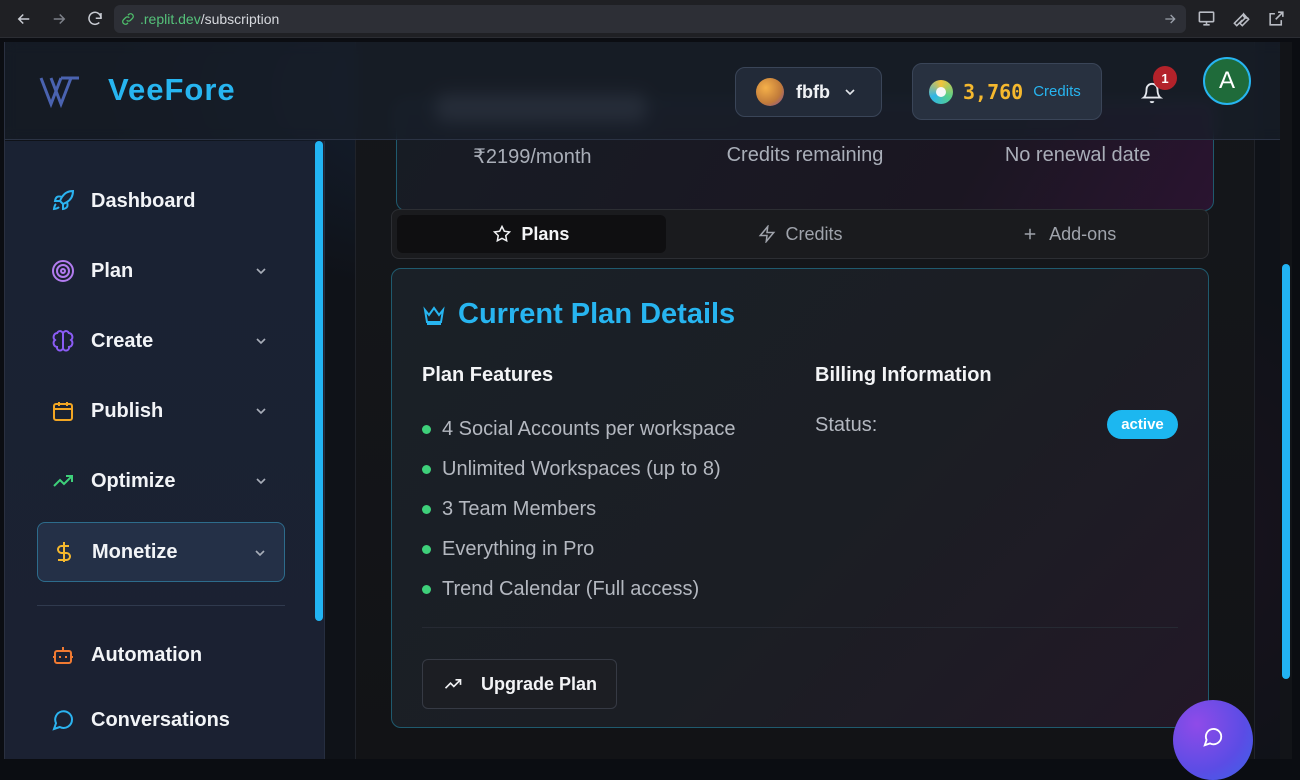 The height and width of the screenshot is (780, 1300). What do you see at coordinates (1276, 18) in the screenshot?
I see `external-link-icon` at bounding box center [1276, 18].